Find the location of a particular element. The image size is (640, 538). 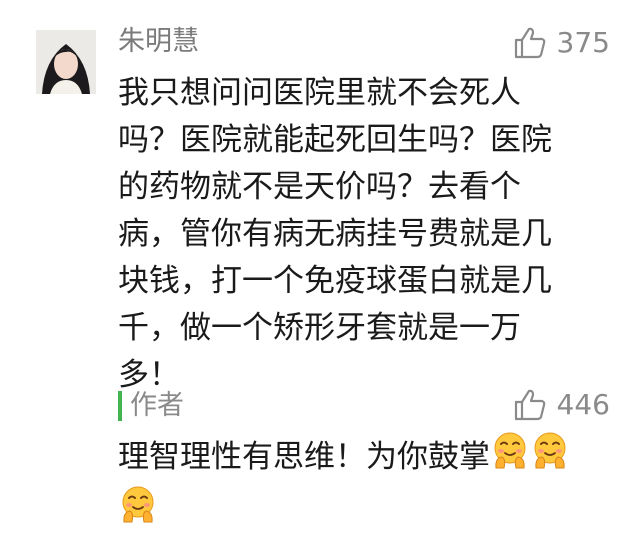

reply-text-line is located at coordinates (368, 511).